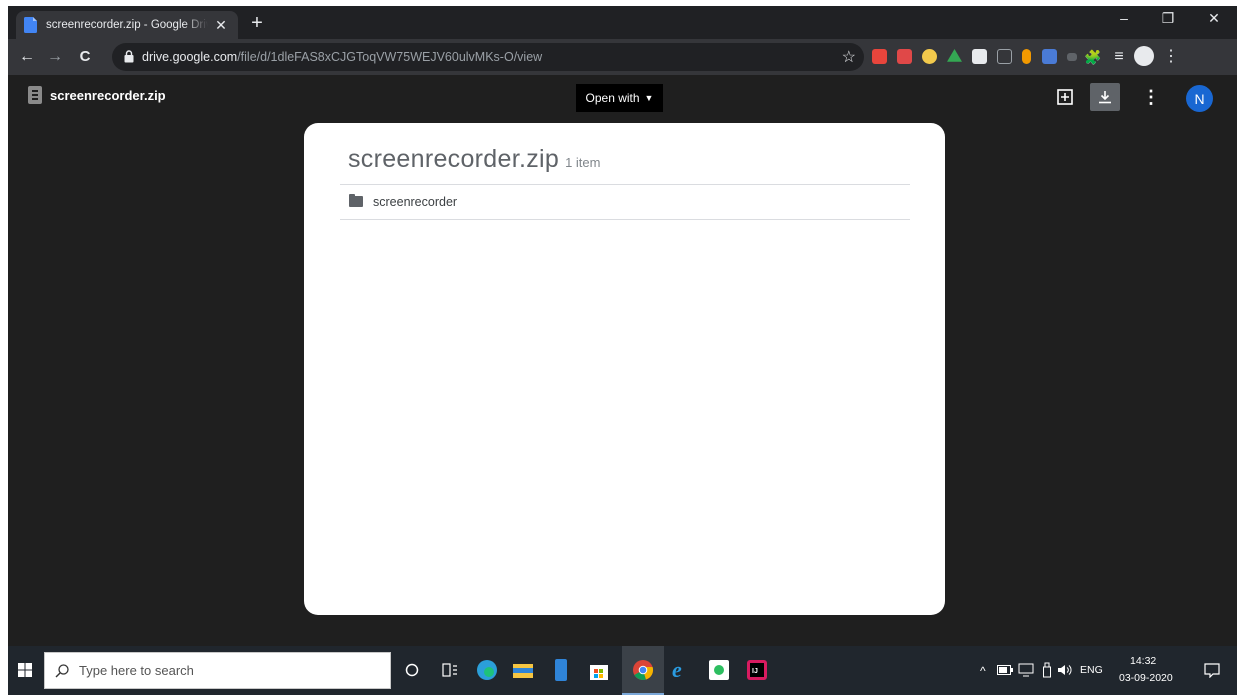 The height and width of the screenshot is (695, 1237). I want to click on evernote-icon, so click(719, 670).